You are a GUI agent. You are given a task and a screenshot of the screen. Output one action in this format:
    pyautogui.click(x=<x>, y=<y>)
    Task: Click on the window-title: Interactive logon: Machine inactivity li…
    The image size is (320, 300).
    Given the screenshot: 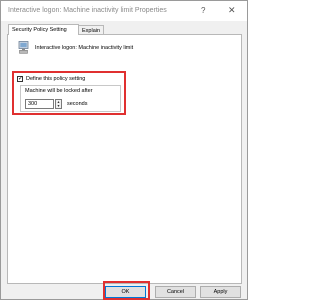 What is the action you would take?
    pyautogui.click(x=87, y=10)
    